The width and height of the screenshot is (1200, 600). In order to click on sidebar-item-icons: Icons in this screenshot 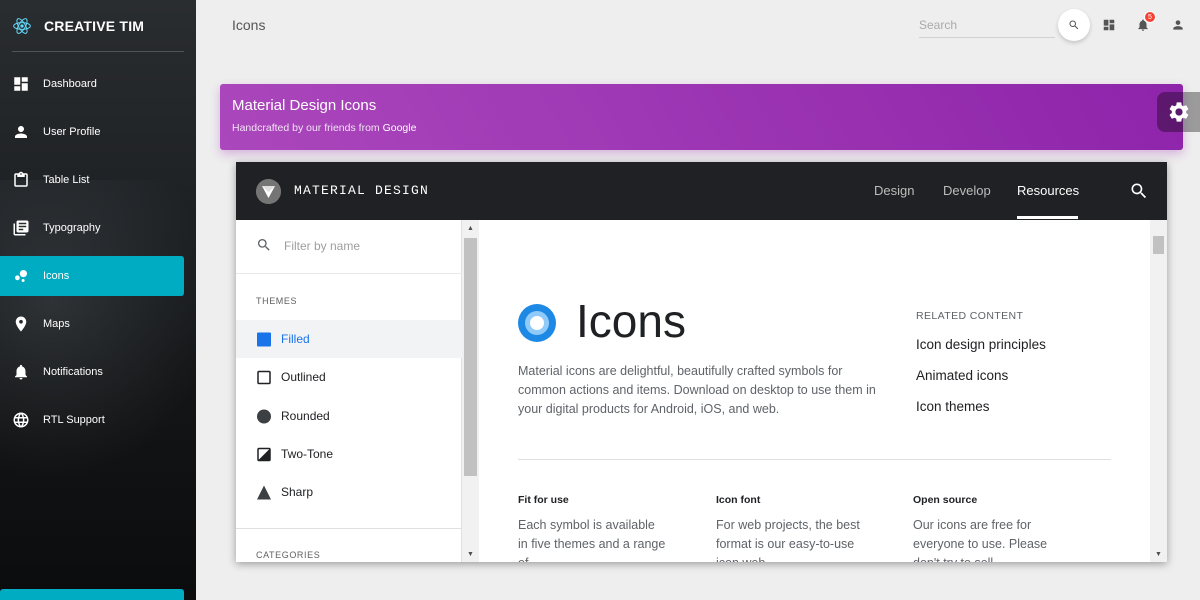, I will do `click(92, 276)`.